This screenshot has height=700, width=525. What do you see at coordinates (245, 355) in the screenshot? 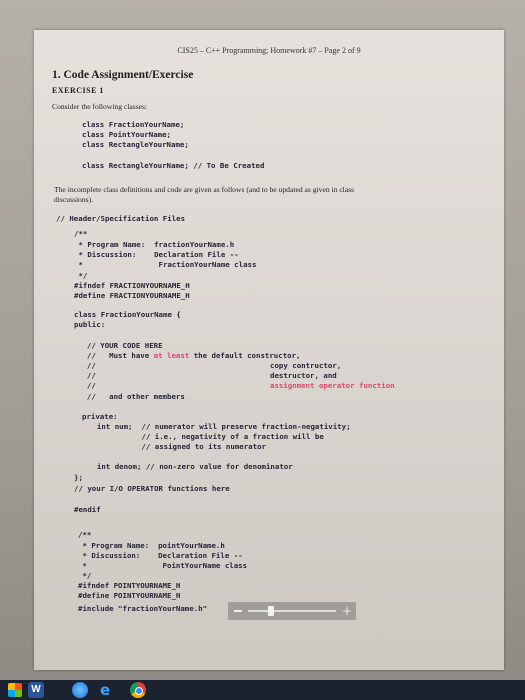
I see `code-line-default-ctor: the default constructor,` at bounding box center [245, 355].